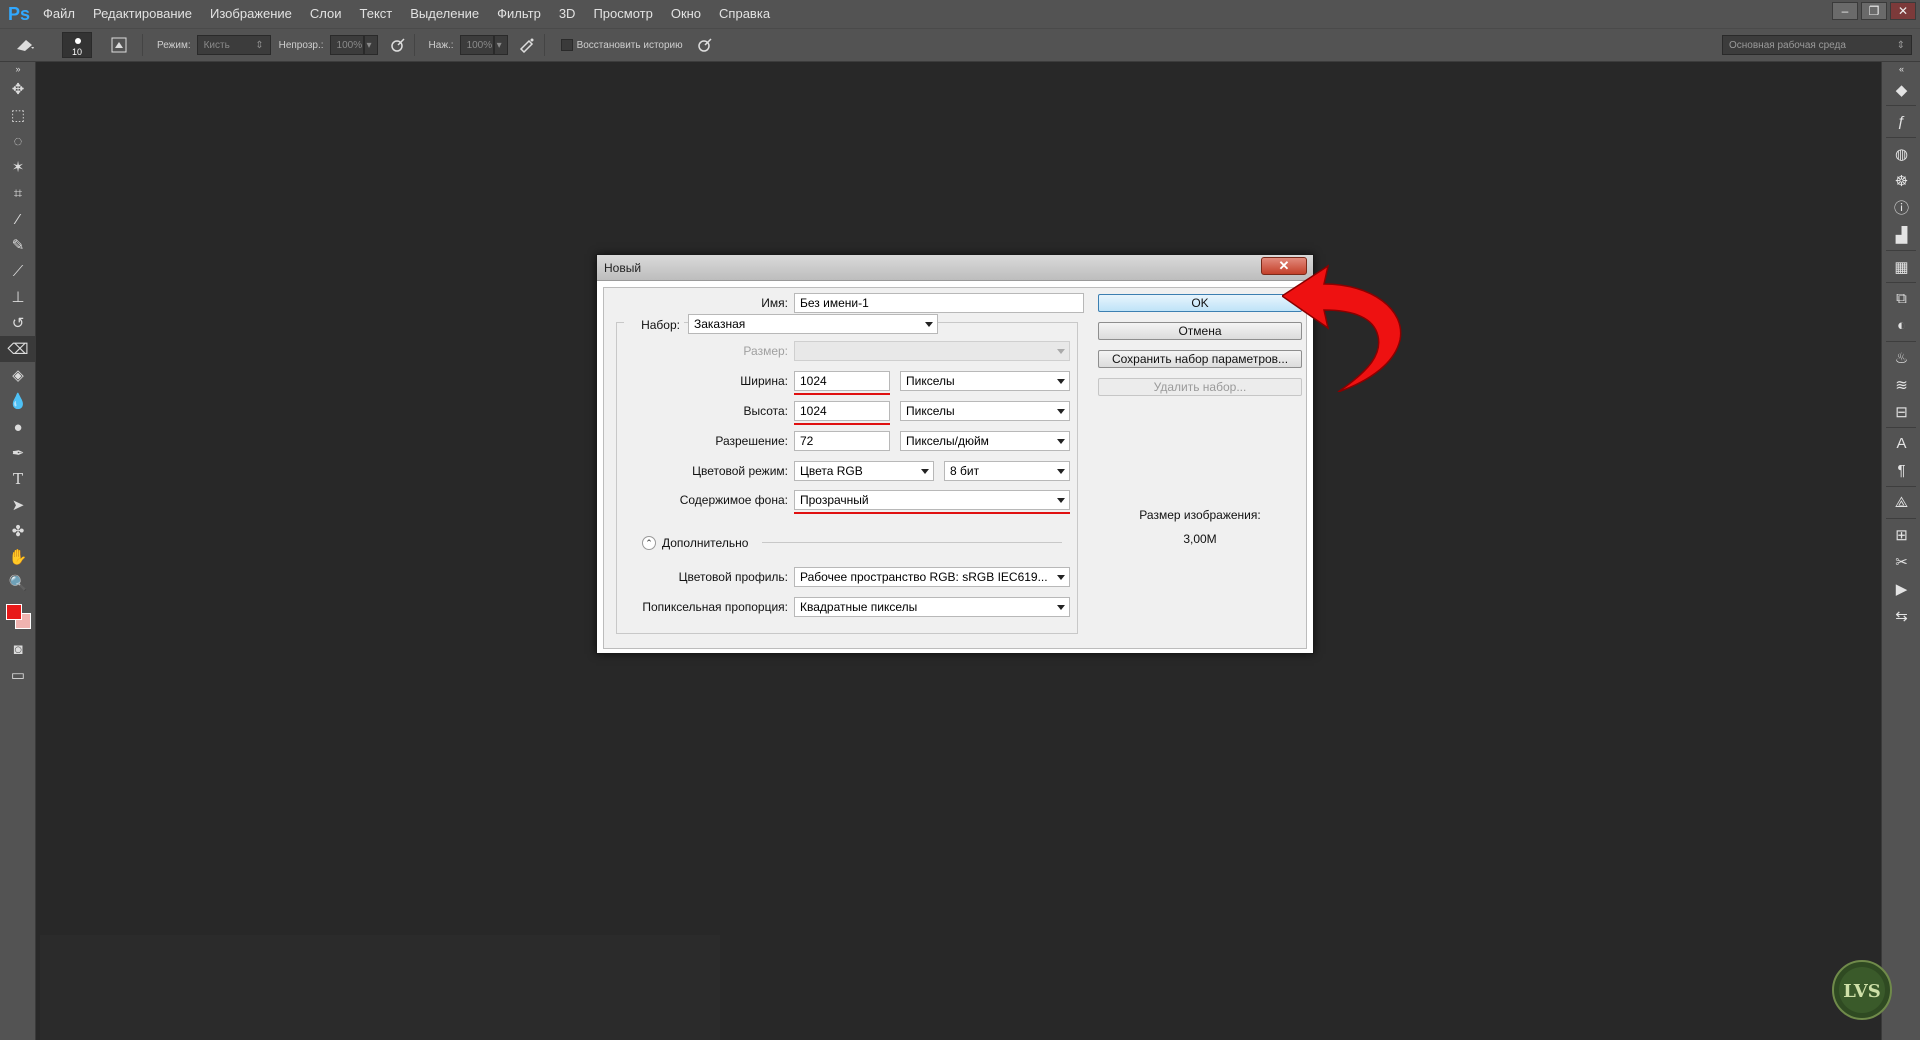 This screenshot has height=1040, width=1920. What do you see at coordinates (842, 411) in the screenshot?
I see `height-field: 1024` at bounding box center [842, 411].